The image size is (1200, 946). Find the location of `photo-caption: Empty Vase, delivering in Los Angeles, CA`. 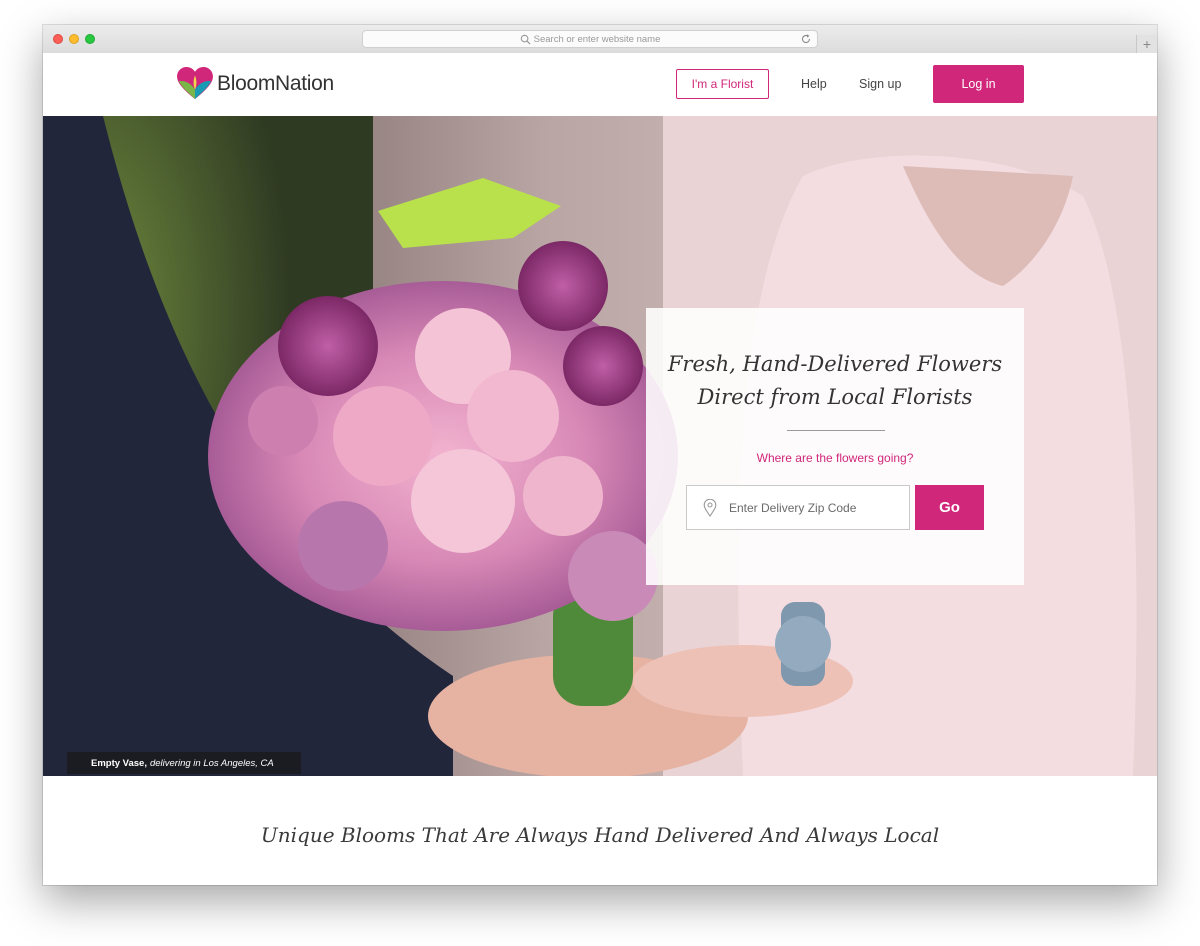

photo-caption: Empty Vase, delivering in Los Angeles, CA is located at coordinates (184, 763).